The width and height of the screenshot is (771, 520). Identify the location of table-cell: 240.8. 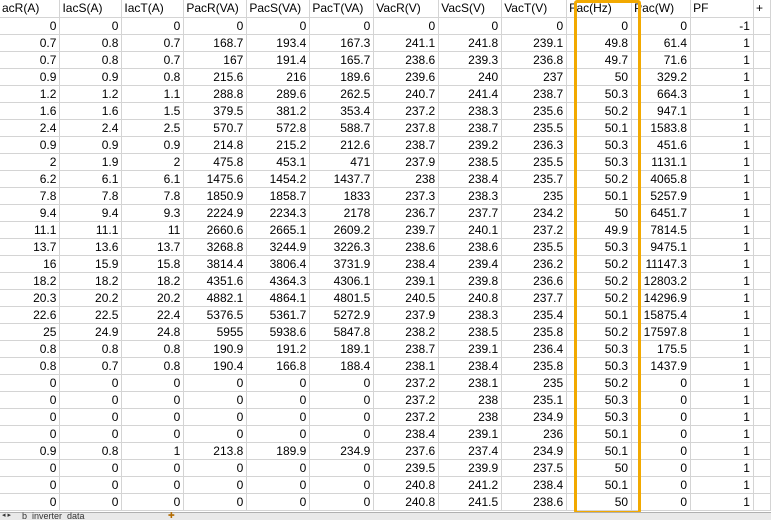
(470, 298).